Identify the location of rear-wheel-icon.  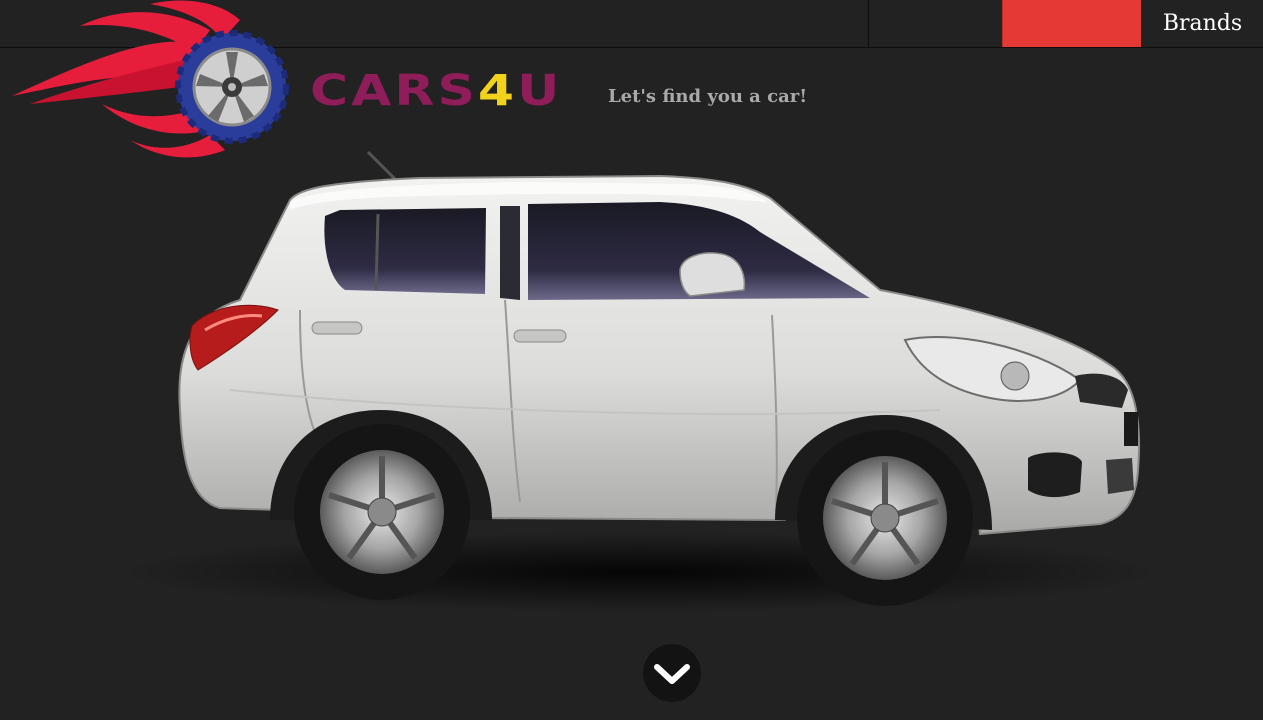
(382, 512).